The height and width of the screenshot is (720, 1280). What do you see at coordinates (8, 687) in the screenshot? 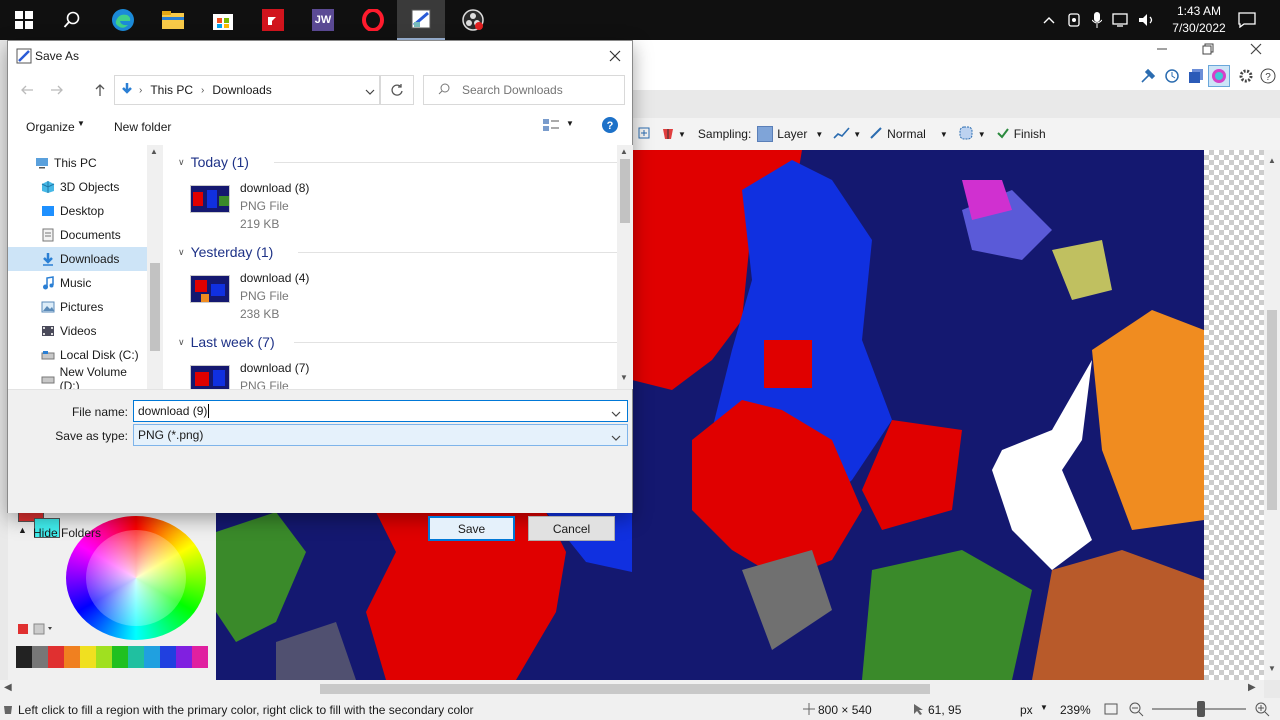
I see `scroll-left-arrow-icon: ◀` at bounding box center [8, 687].